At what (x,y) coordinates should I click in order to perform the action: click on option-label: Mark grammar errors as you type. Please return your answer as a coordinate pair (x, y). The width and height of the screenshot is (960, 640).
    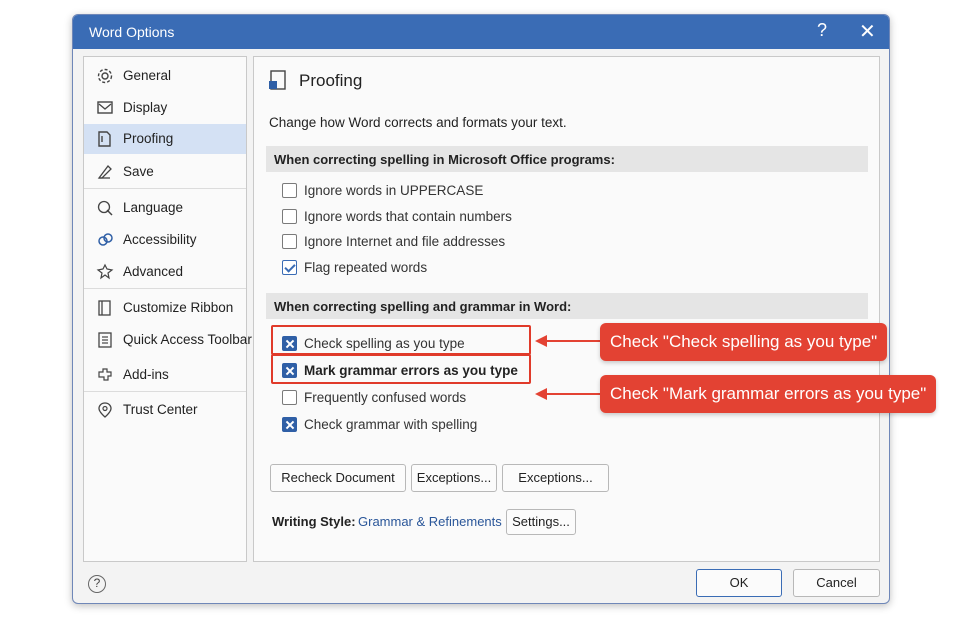
    Looking at the image, I should click on (411, 370).